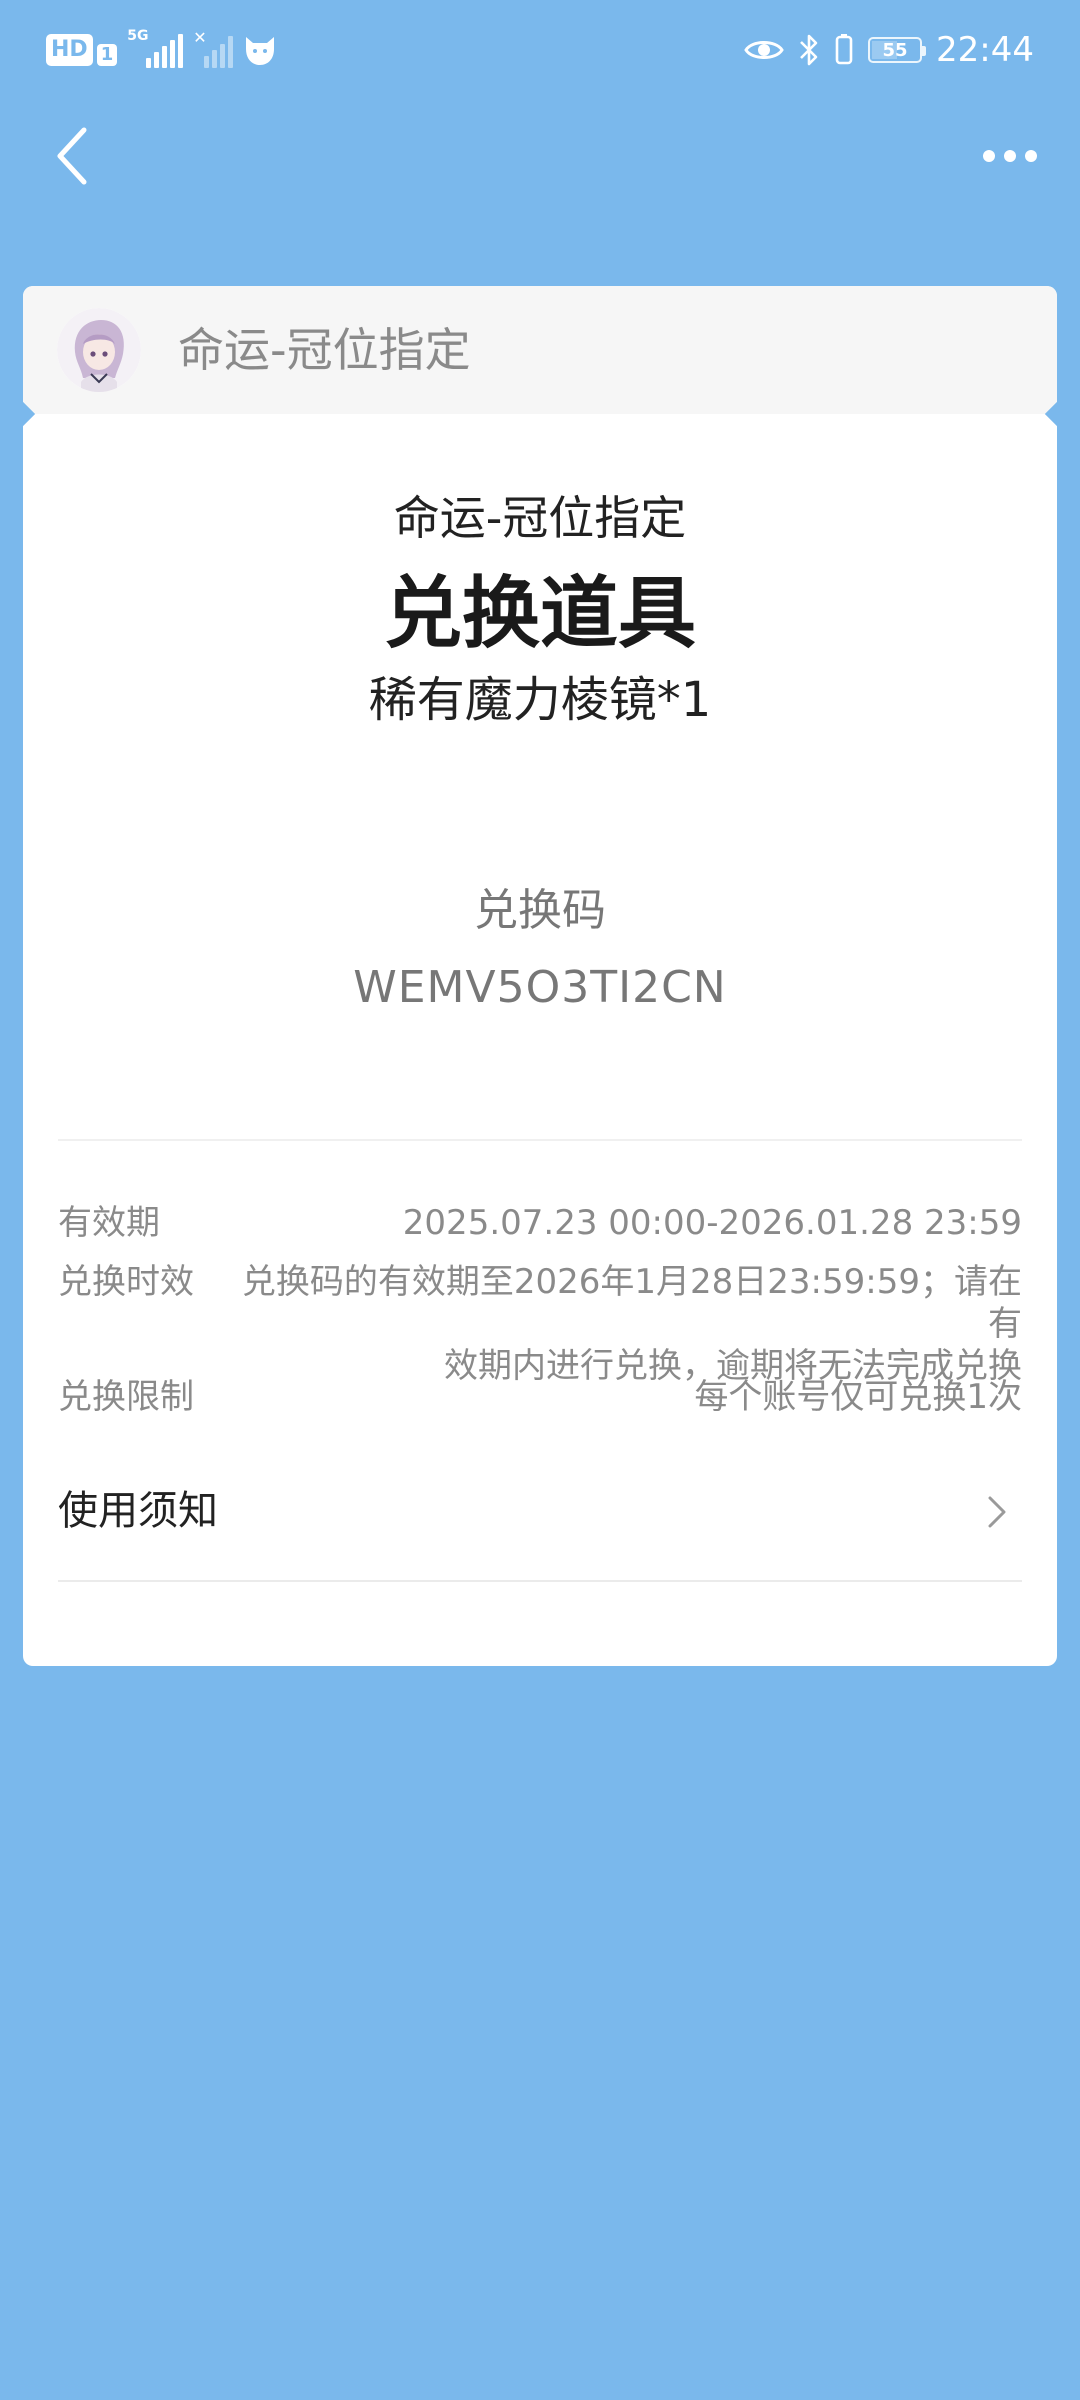 Image resolution: width=1080 pixels, height=2400 pixels. What do you see at coordinates (69, 50) in the screenshot?
I see `hd-label: HD` at bounding box center [69, 50].